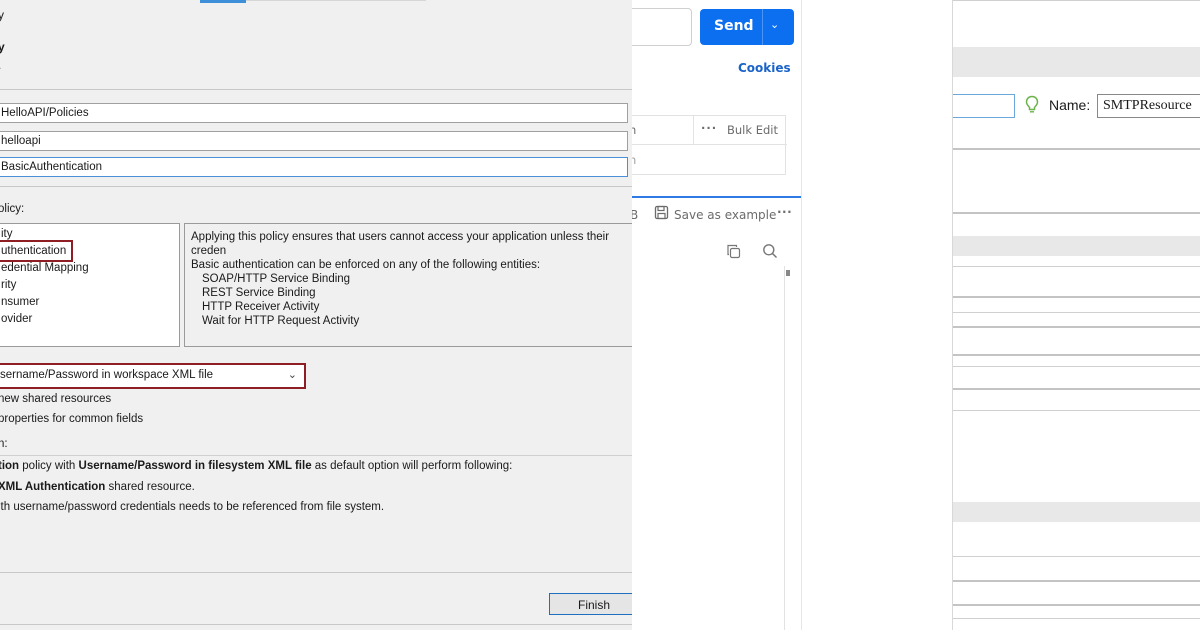 This screenshot has width=1200, height=630. Describe the element at coordinates (784, 448) in the screenshot. I see `response-divider` at that location.